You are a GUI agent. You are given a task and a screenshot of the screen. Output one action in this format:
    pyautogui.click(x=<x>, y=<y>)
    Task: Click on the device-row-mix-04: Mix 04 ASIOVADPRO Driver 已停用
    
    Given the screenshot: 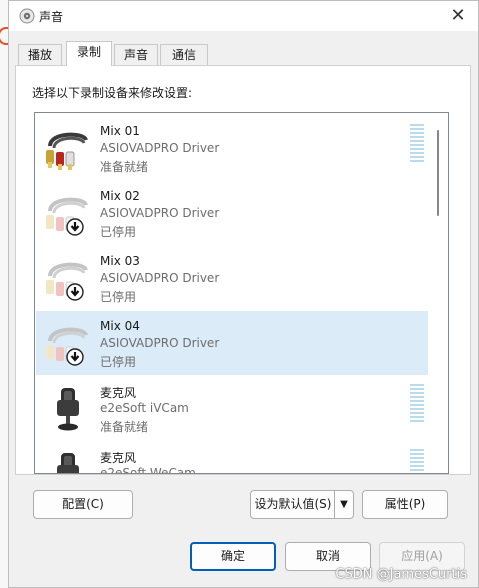 What is the action you would take?
    pyautogui.click(x=232, y=343)
    